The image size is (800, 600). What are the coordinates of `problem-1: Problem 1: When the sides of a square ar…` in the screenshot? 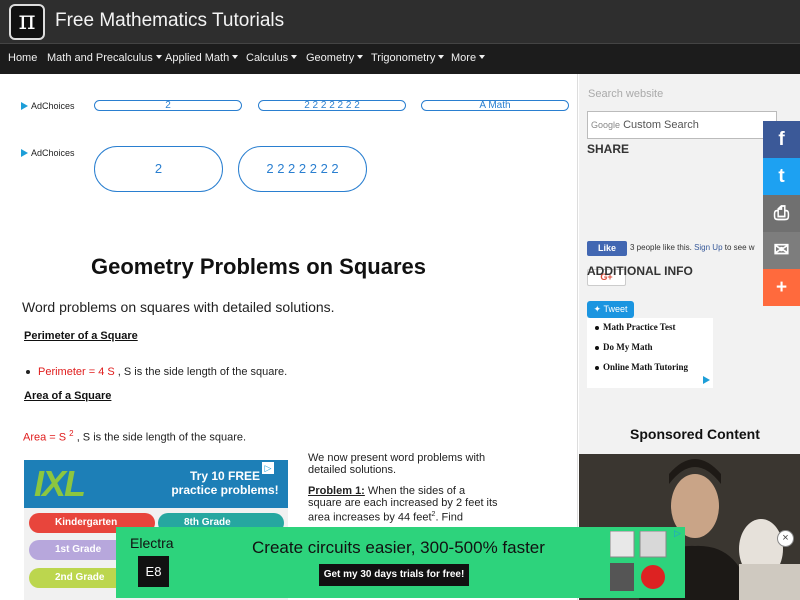 It's located at (403, 504).